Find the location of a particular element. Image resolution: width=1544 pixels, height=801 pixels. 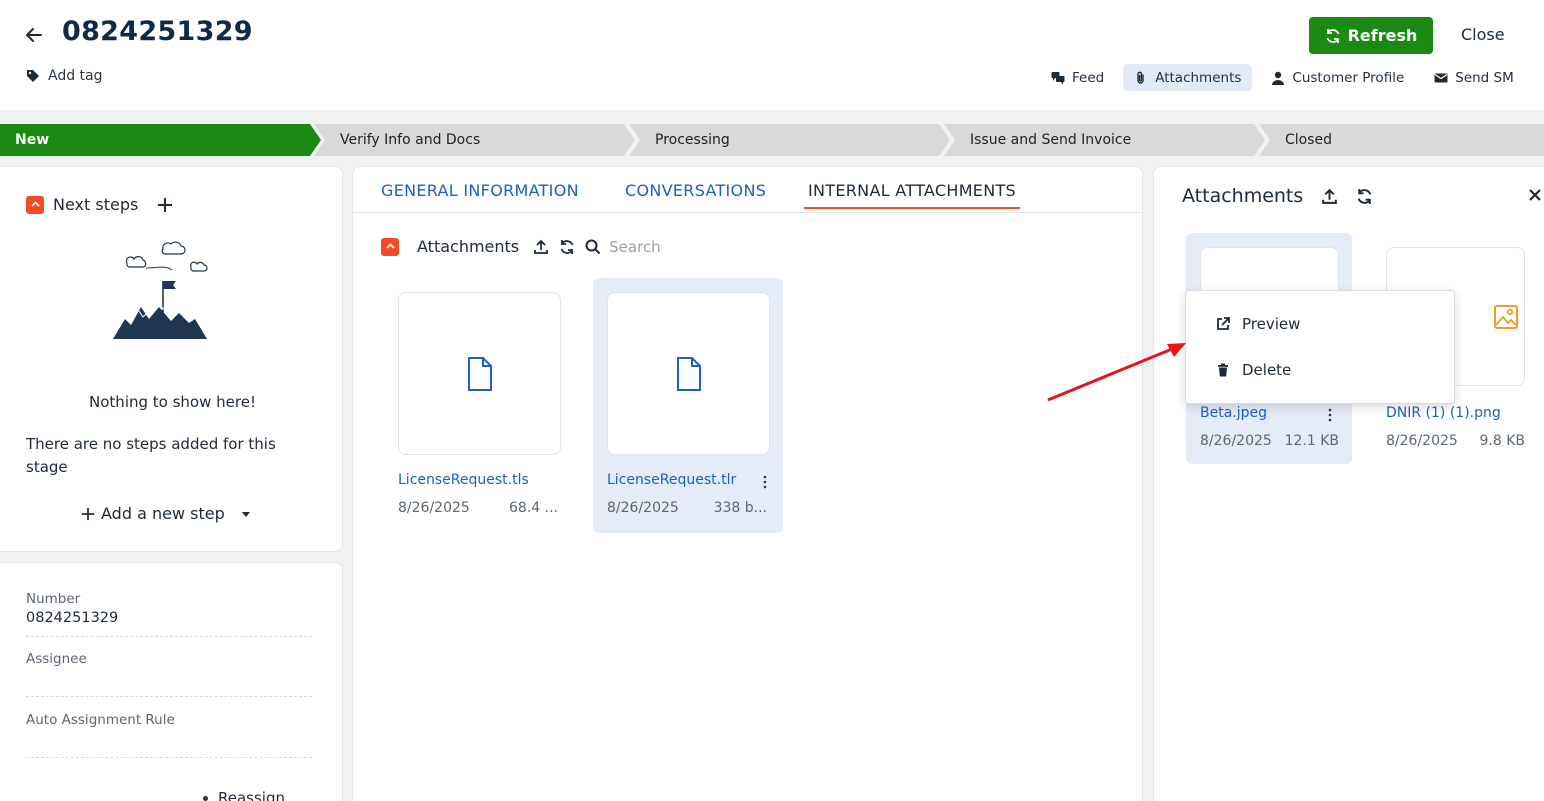

nav-customer-profile-label: Customer Profile is located at coordinates (1348, 77).